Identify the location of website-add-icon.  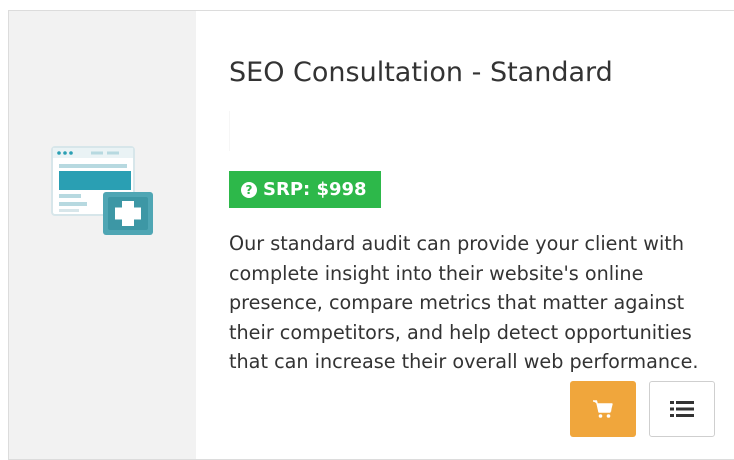
(102, 190).